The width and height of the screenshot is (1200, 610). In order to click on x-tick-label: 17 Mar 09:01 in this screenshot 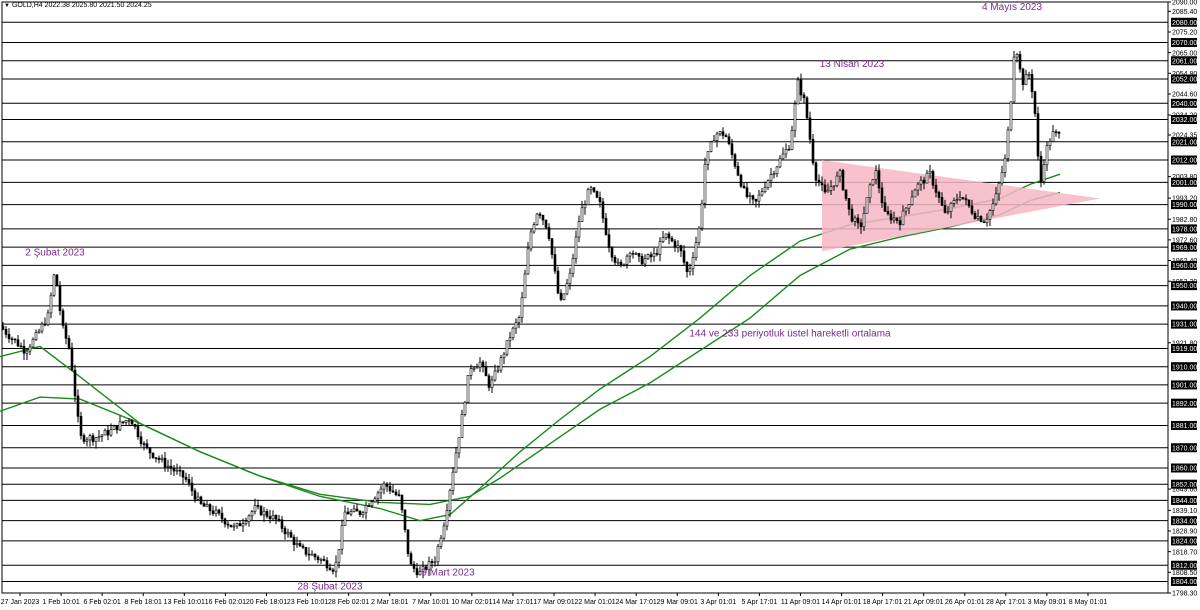, I will do `click(553, 602)`.